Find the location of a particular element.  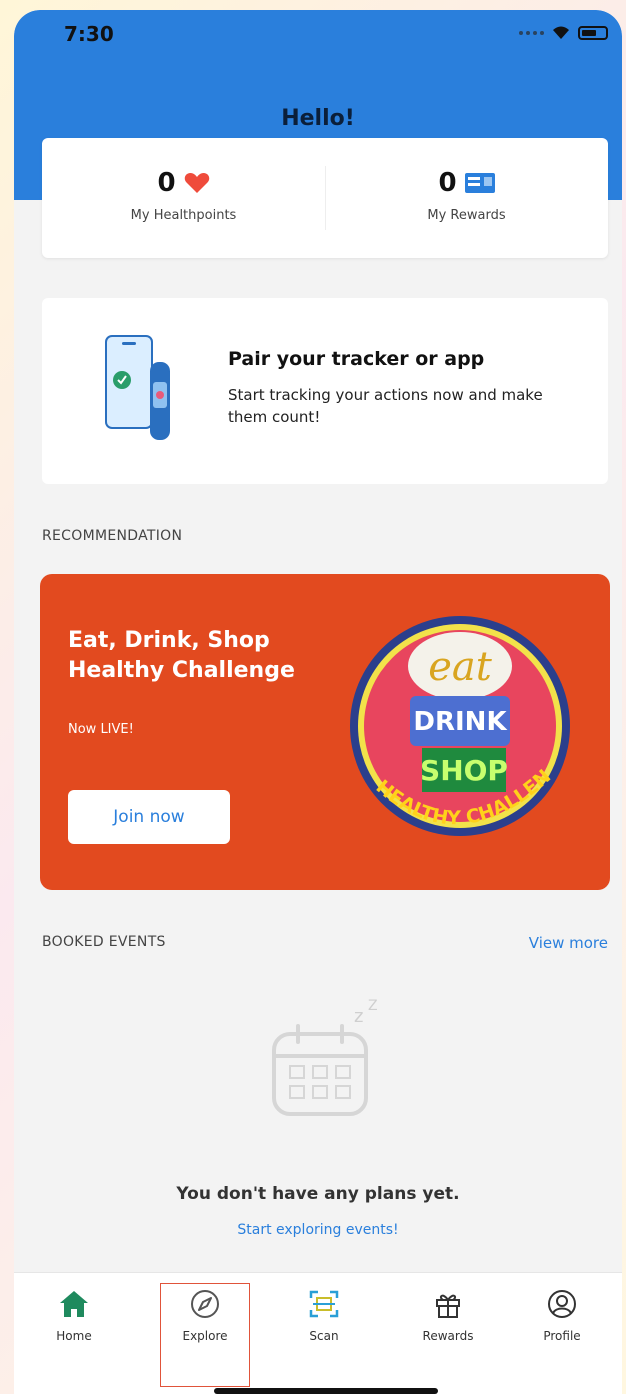

healthpoints-label: My Healthpoints is located at coordinates (183, 215).